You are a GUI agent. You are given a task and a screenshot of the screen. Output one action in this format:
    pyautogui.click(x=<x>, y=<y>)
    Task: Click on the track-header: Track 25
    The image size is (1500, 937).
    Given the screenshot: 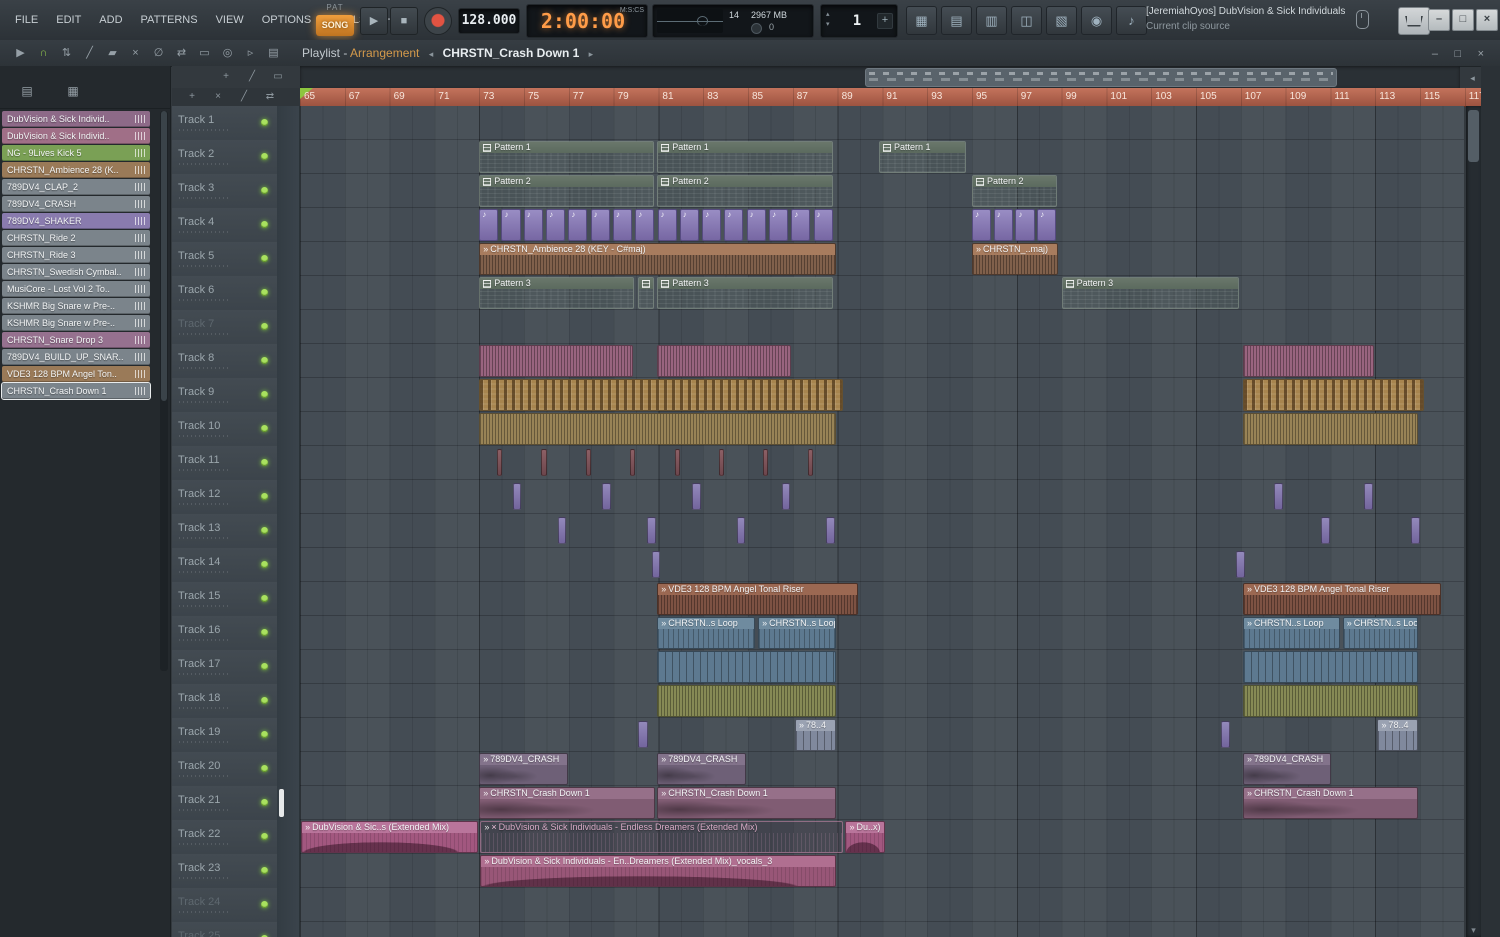 What is the action you would take?
    pyautogui.click(x=224, y=929)
    